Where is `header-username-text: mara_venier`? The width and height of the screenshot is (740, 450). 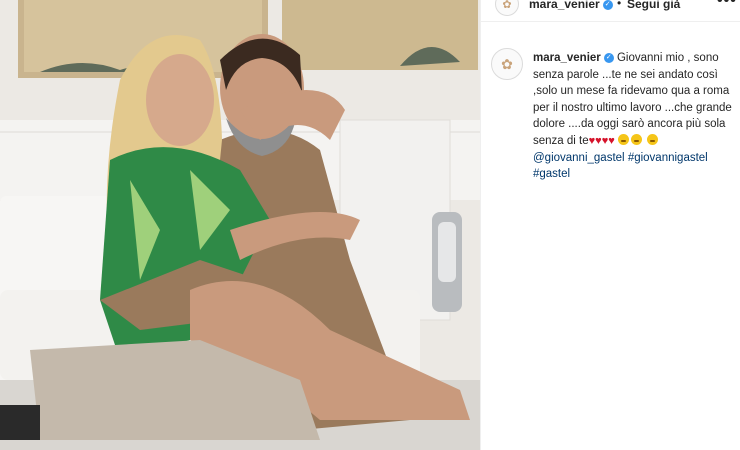 header-username-text: mara_venier is located at coordinates (564, 5).